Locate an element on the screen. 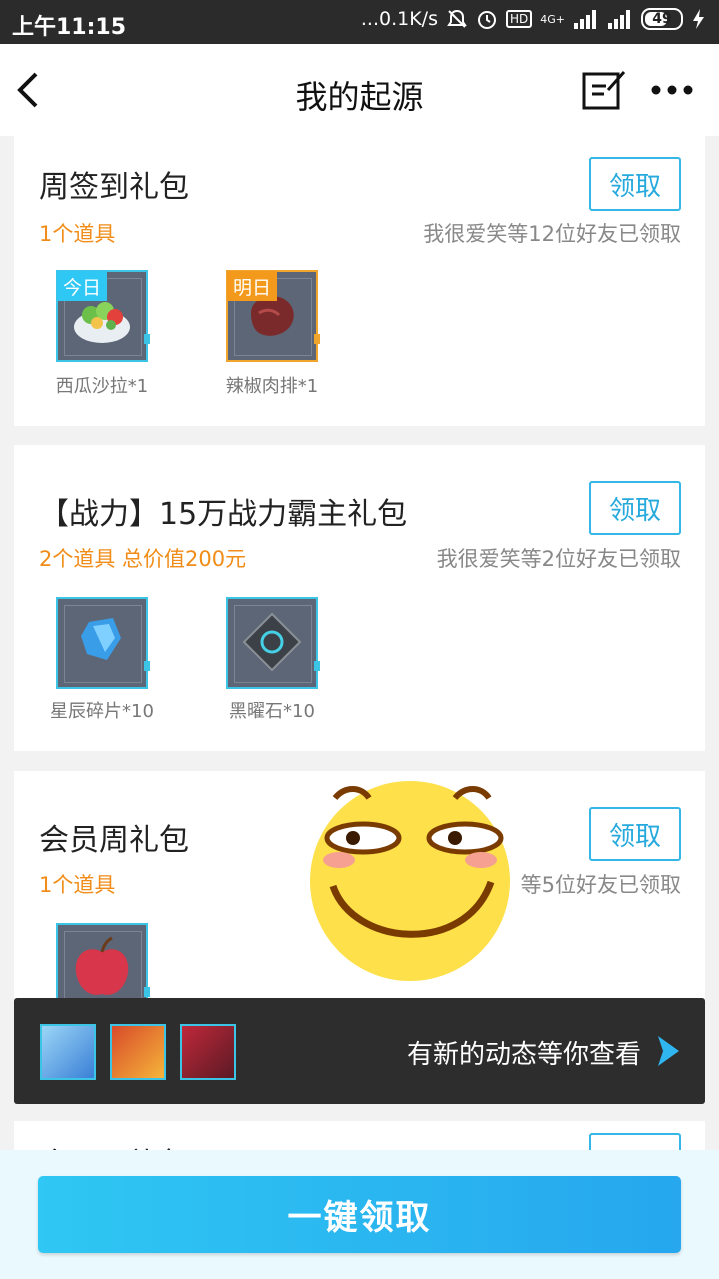 This screenshot has width=719, height=1279. status-bar: 上午11:15 ...0.1K/s HD 4G+ 49 is located at coordinates (359, 22).